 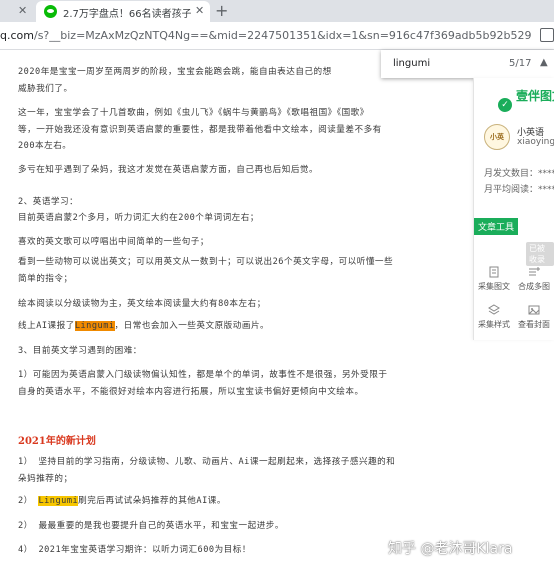 I want to click on extension-logo: ✓ 壹伴图文, so click(x=526, y=99).